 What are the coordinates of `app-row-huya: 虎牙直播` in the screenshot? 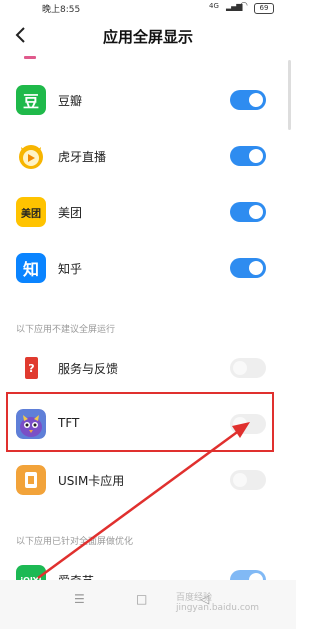 It's located at (148, 156).